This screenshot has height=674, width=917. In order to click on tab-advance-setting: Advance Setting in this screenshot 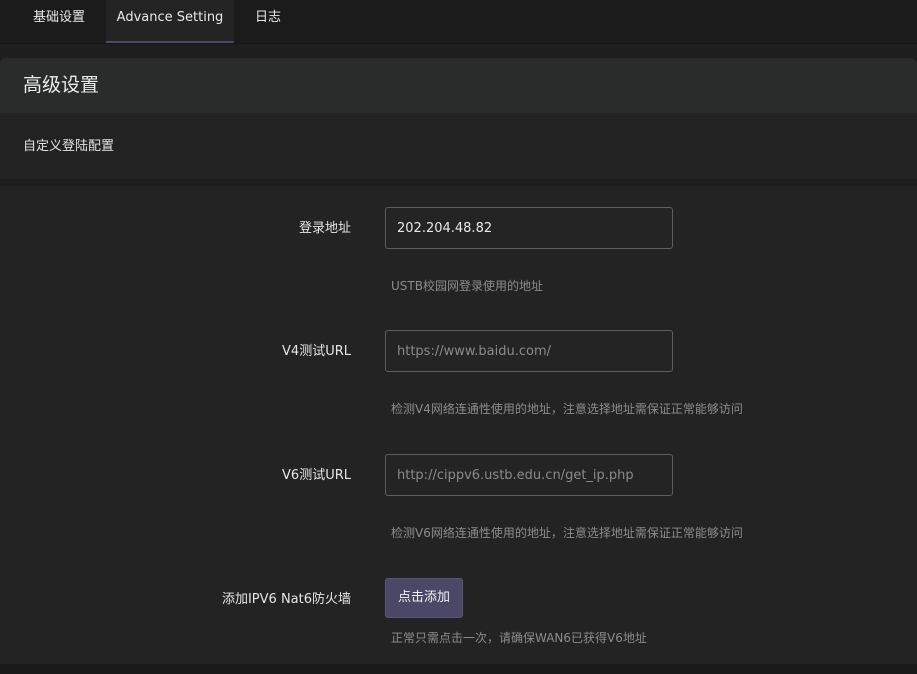, I will do `click(170, 21)`.